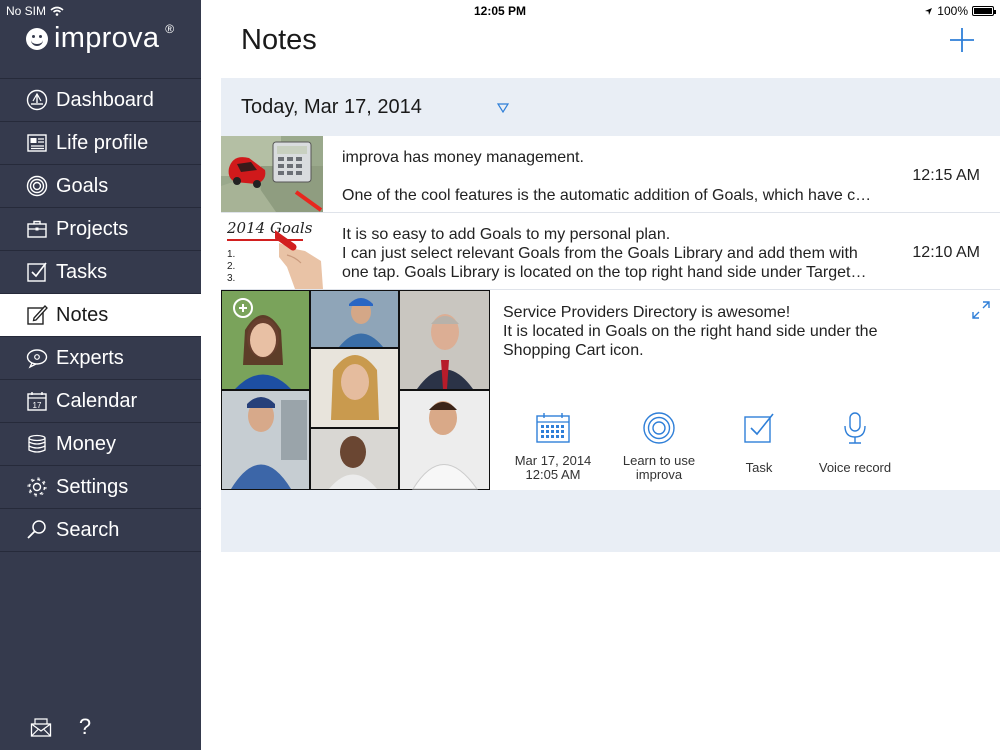 The width and height of the screenshot is (1000, 750). I want to click on sidebar-item-label: Projects, so click(92, 228).